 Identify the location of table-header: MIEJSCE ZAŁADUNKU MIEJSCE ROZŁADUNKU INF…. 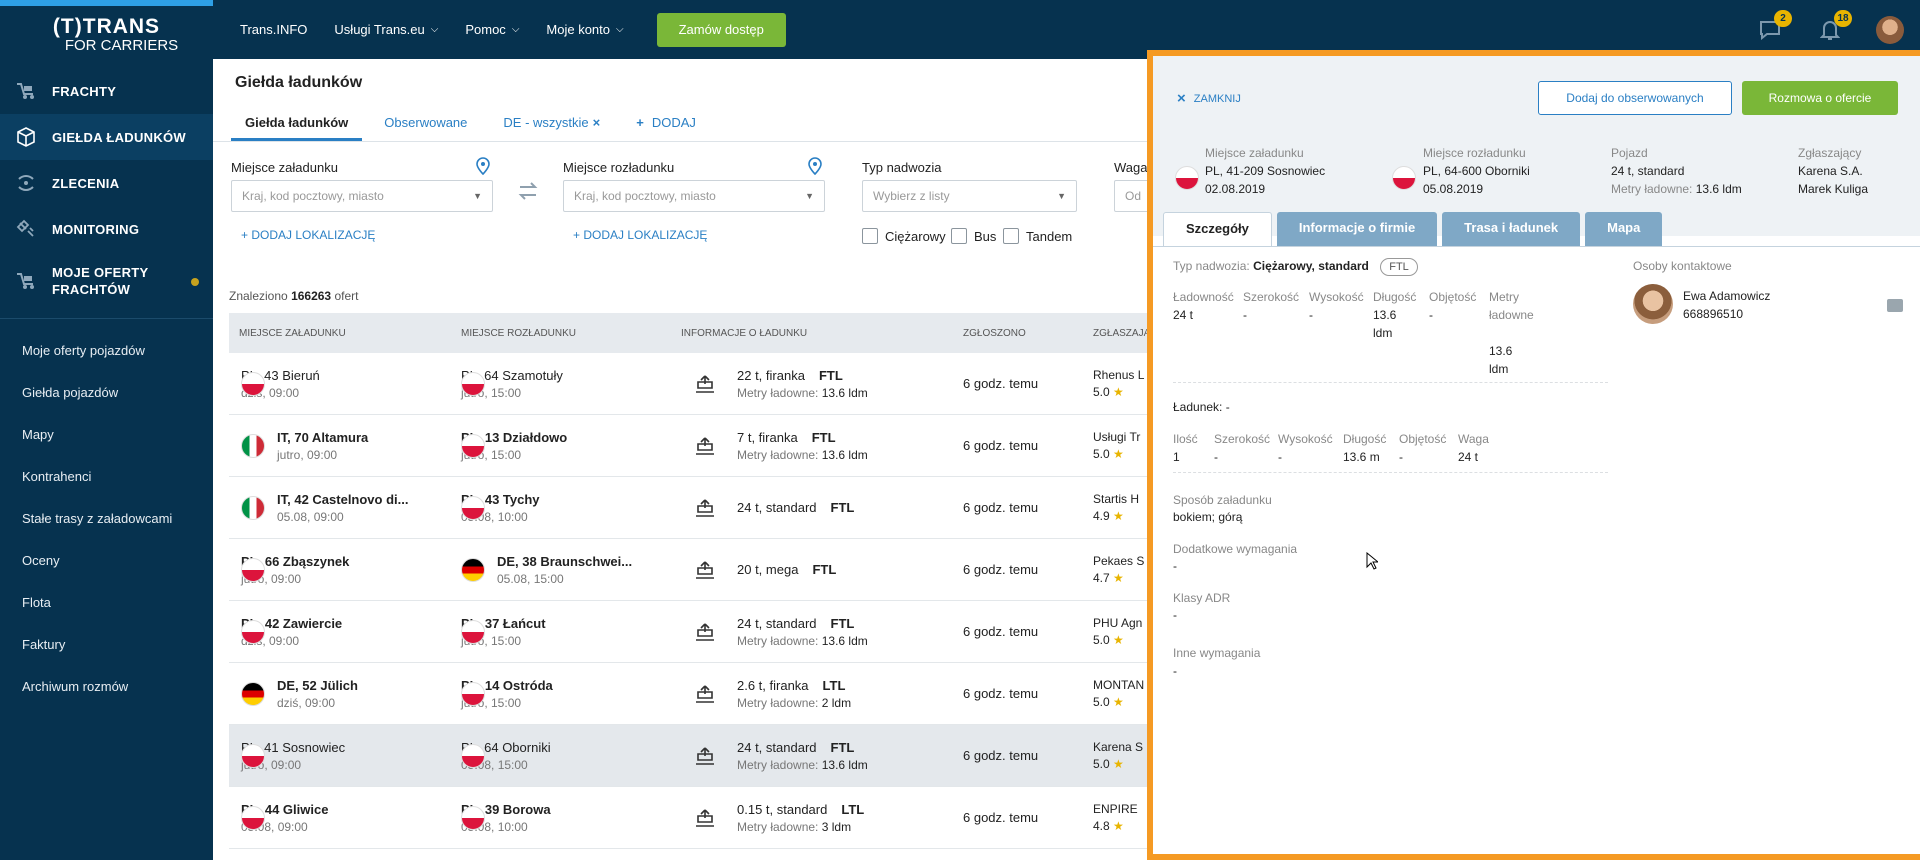
(729, 333).